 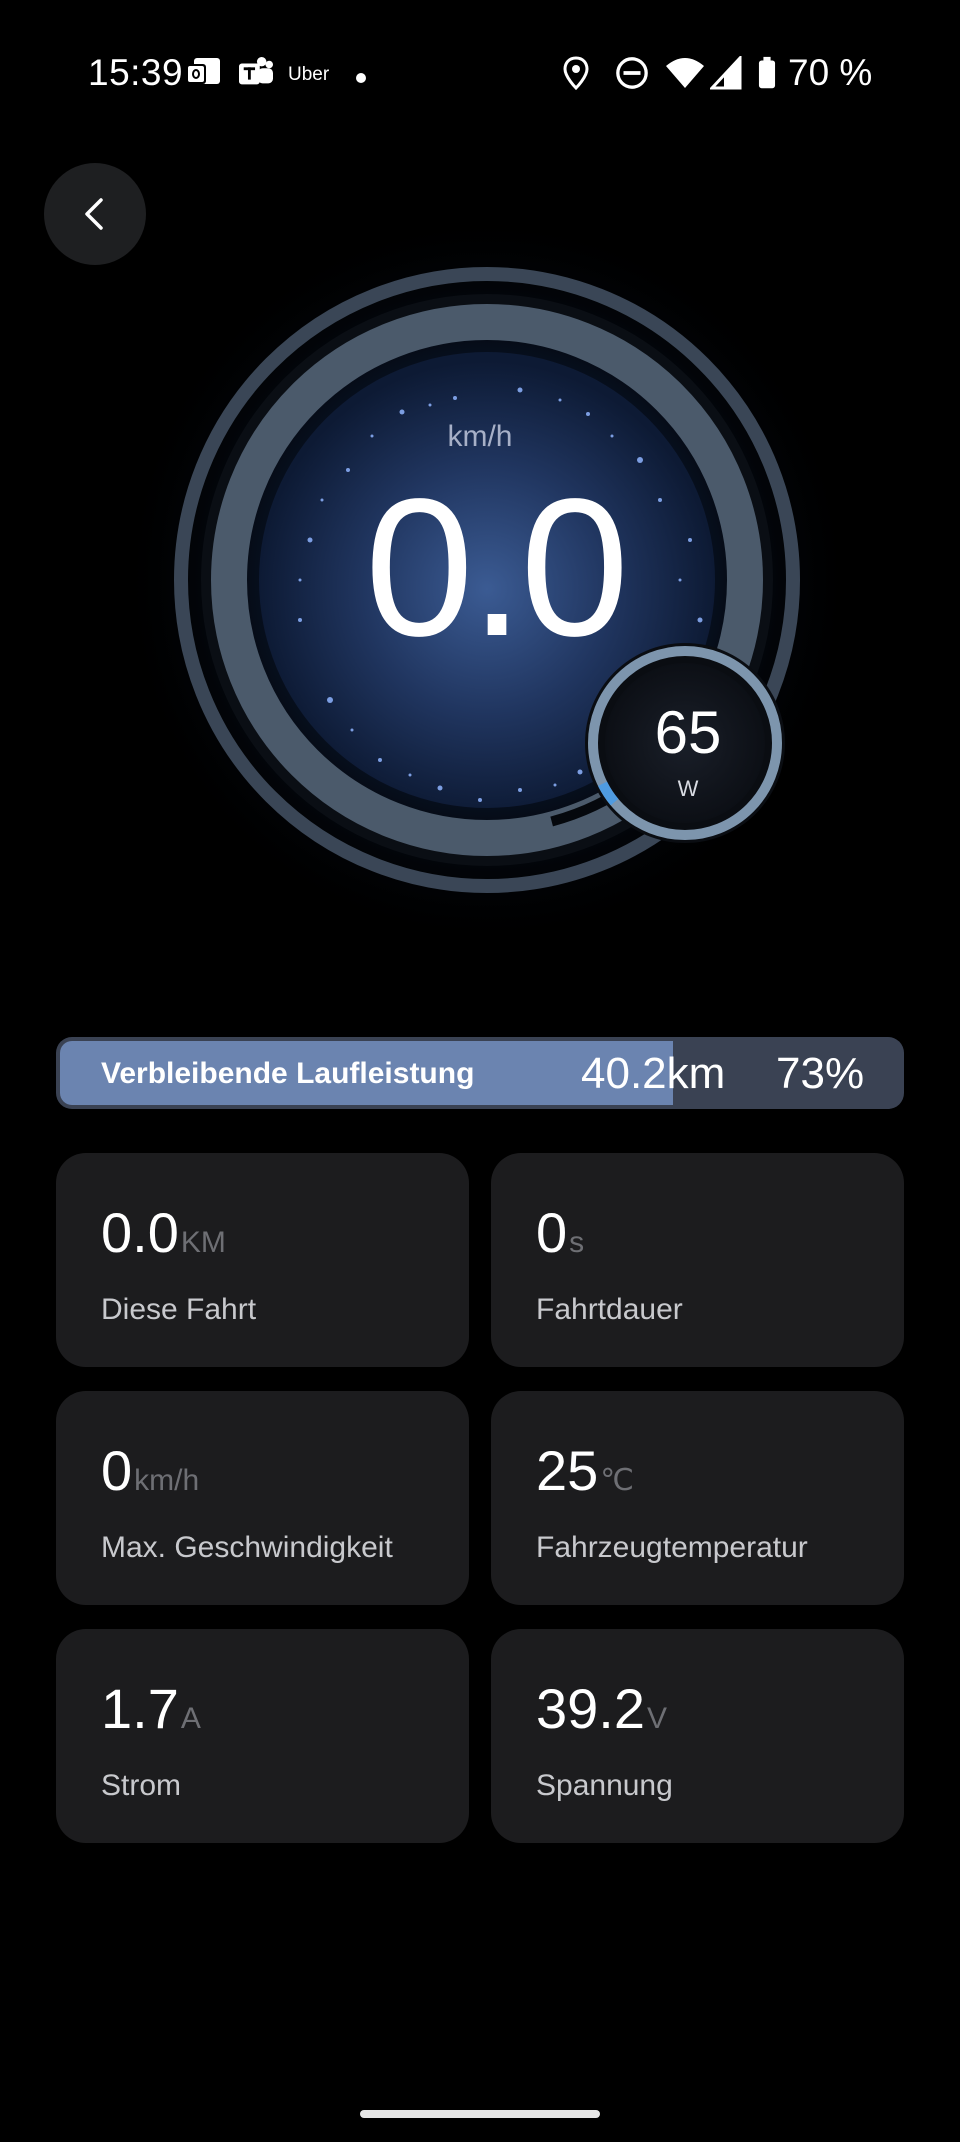 I want to click on stat-label: Fahrzeugtemperatur, so click(x=672, y=1547).